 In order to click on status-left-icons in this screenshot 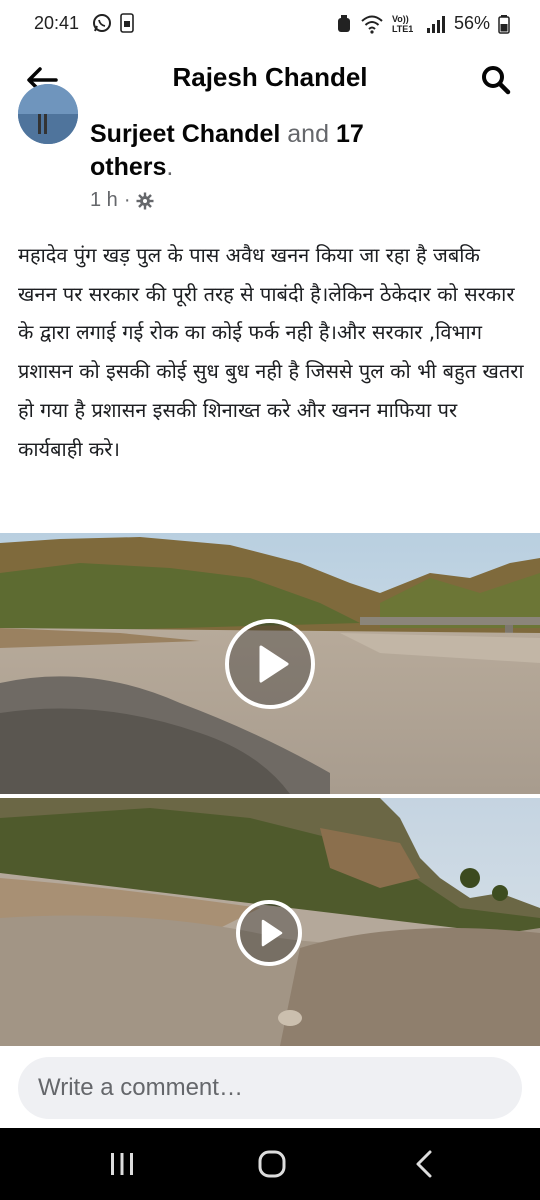, I will do `click(113, 23)`.